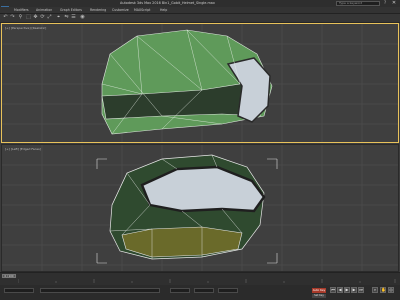 This screenshot has width=400, height=300. What do you see at coordinates (71, 10) in the screenshot?
I see `menu-item-graph-editors: Graph Editors` at bounding box center [71, 10].